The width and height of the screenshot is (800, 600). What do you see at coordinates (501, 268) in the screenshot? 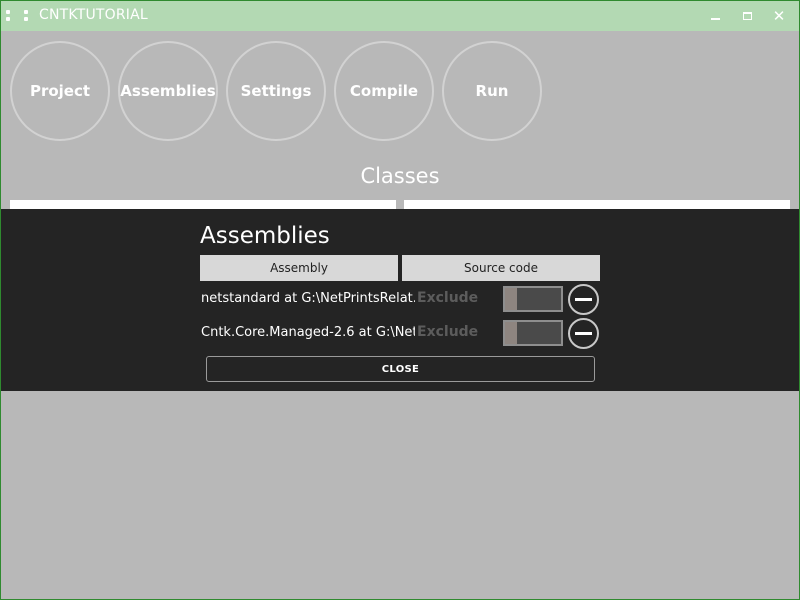
I see `source-code-column-button: Source code` at bounding box center [501, 268].